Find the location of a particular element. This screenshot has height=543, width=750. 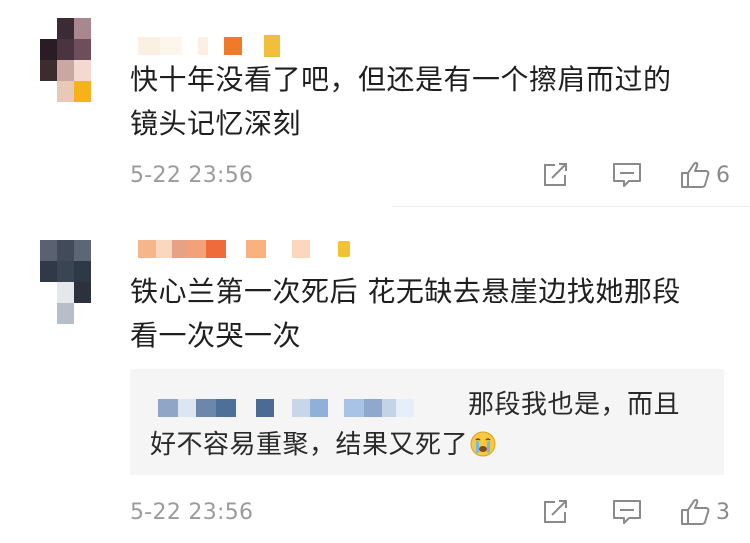

like-button: 3 is located at coordinates (705, 512).